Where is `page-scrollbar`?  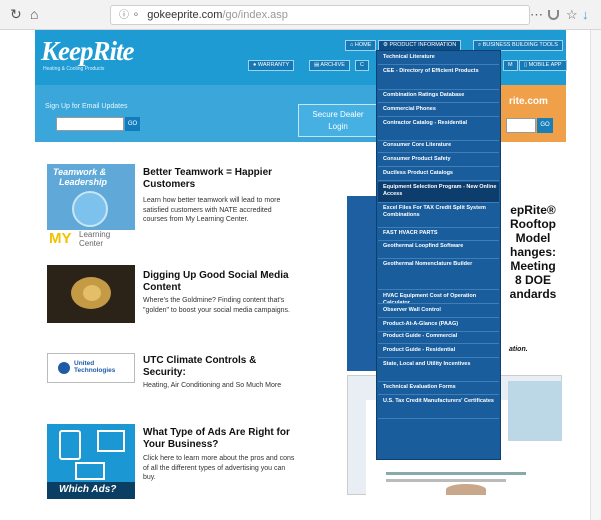
page-scrollbar is located at coordinates (595, 275).